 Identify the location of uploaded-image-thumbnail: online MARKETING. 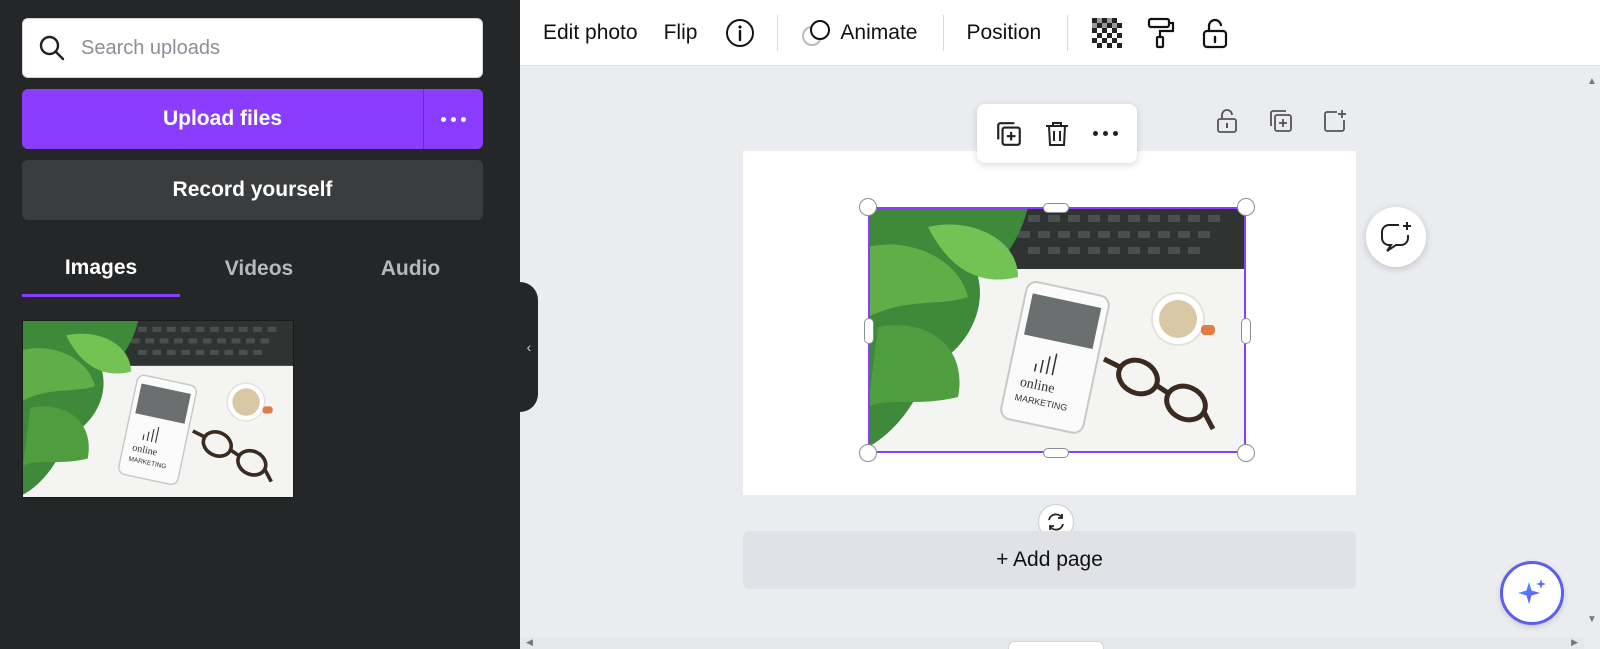
(158, 409).